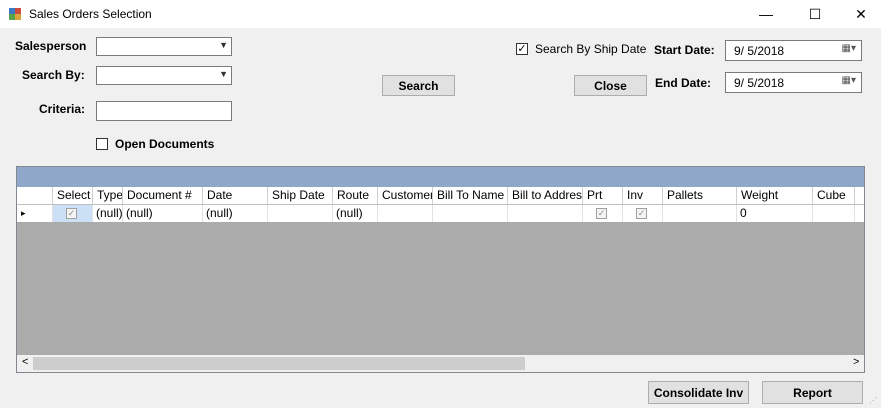 The image size is (881, 408). Describe the element at coordinates (698, 392) in the screenshot. I see `consolidate-inv-button: Consolidate Inv` at that location.